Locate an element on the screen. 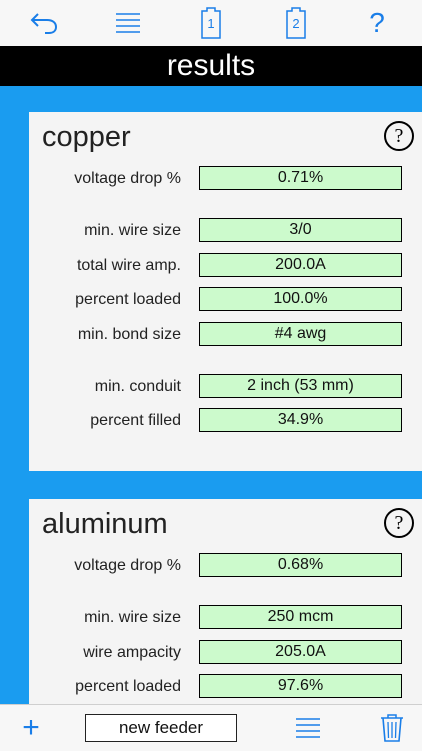 The width and height of the screenshot is (422, 751). copper-percent-loaded-label: percent loaded is located at coordinates (128, 299).